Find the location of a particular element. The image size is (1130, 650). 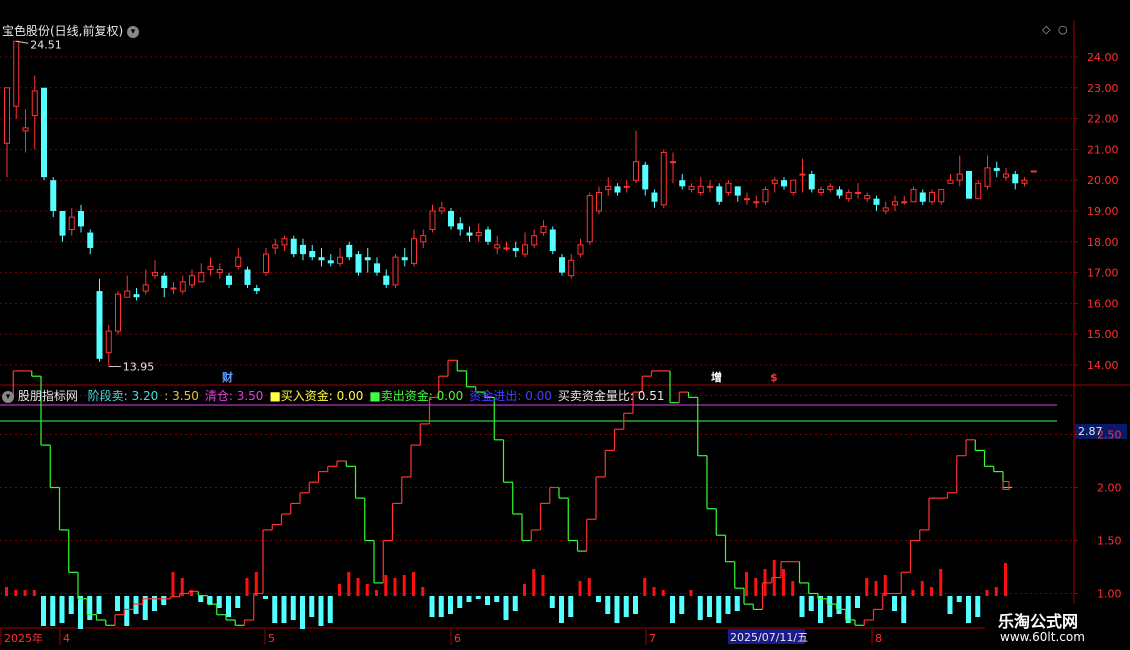

indicator-legend-item: 买卖资金量比: 0.51 is located at coordinates (611, 396).